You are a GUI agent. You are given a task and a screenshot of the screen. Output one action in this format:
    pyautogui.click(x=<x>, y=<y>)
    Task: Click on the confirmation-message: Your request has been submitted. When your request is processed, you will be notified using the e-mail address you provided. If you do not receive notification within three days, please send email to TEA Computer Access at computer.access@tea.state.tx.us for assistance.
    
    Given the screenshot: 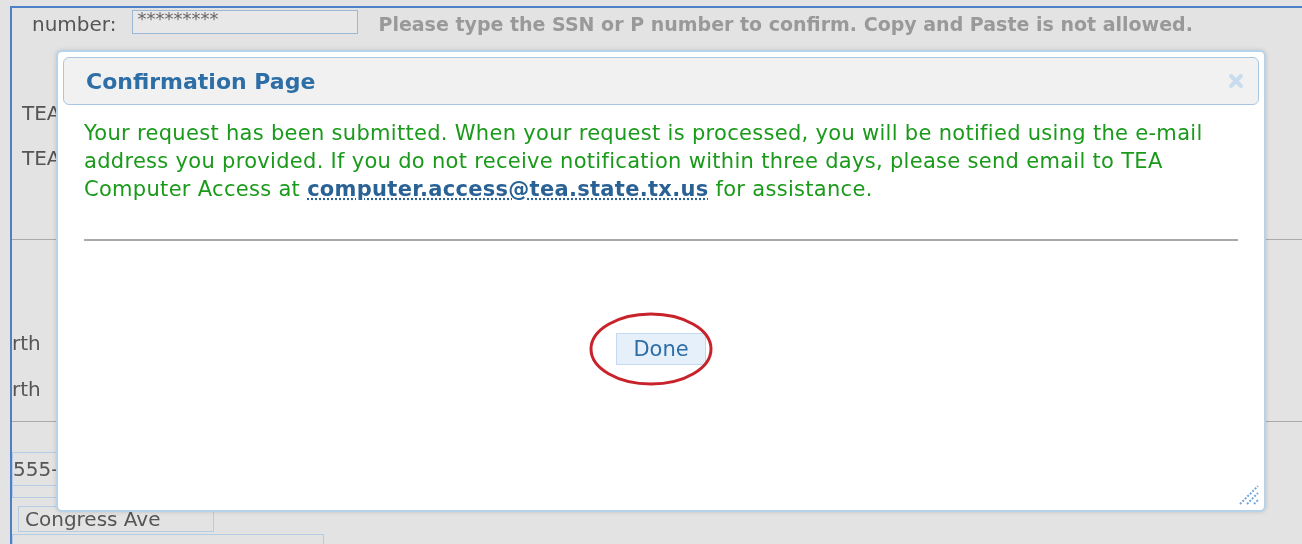 What is the action you would take?
    pyautogui.click(x=644, y=161)
    